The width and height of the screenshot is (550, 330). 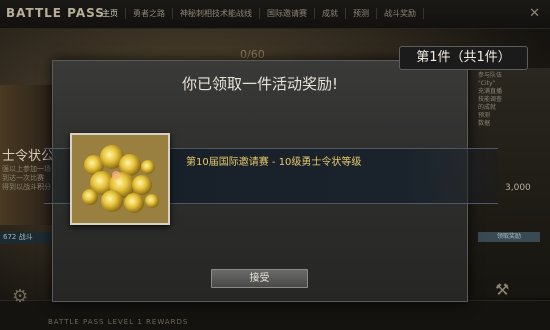 I want to click on points-amount: 3,000, so click(x=518, y=188).